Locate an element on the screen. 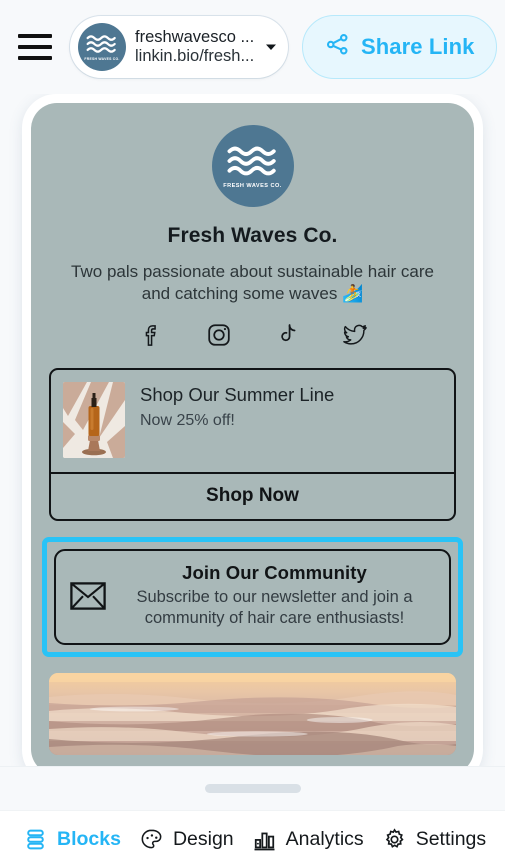  share-link-button: Share Link is located at coordinates (400, 47).